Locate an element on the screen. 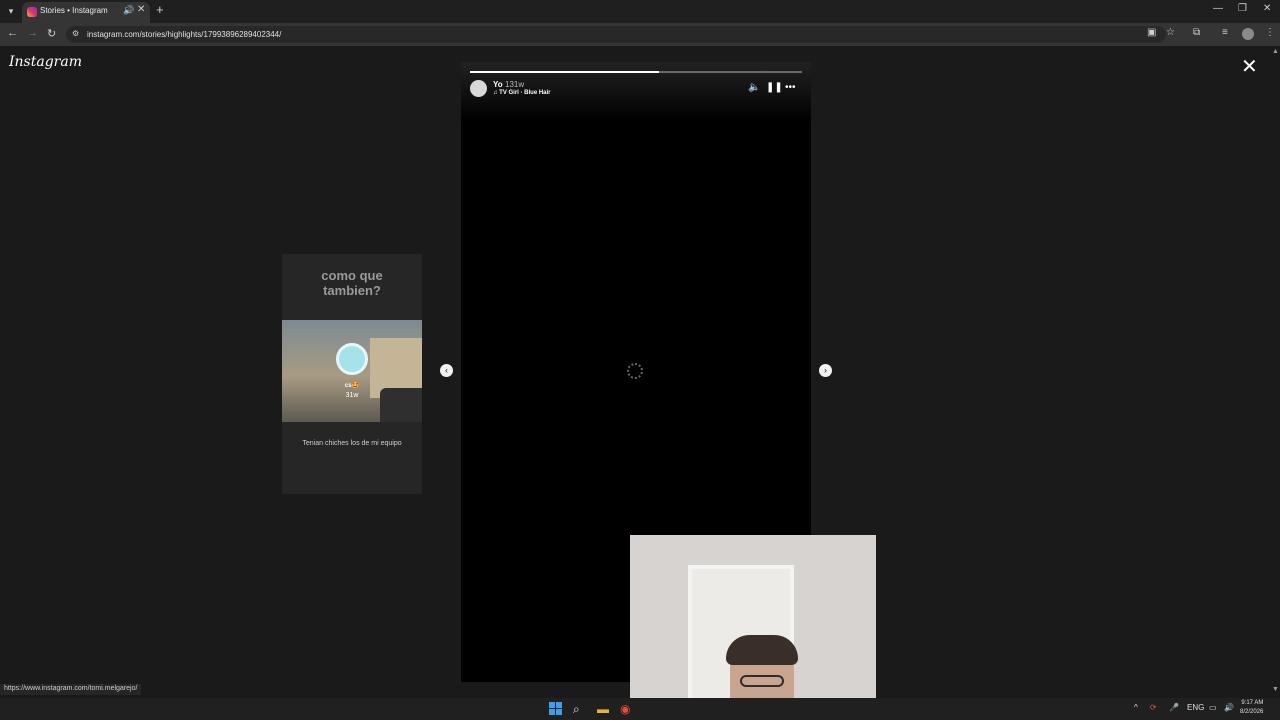  chrome-icon: ◉ is located at coordinates (625, 709).